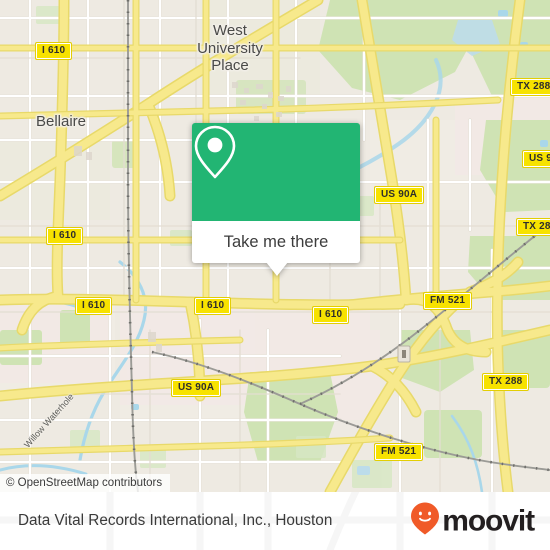 The image size is (550, 550). I want to click on osm-attribution: © OpenStreetMap contributors, so click(85, 483).